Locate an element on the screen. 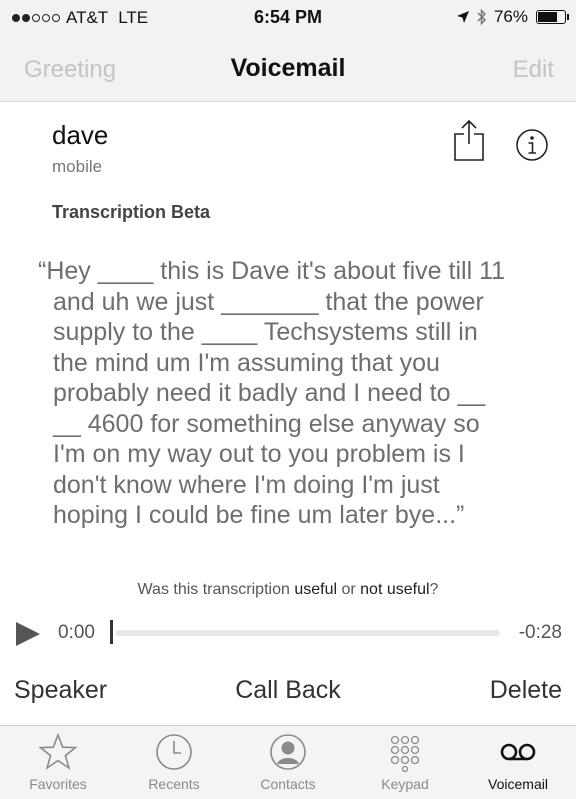 The height and width of the screenshot is (799, 576). page-title: Voicemail is located at coordinates (288, 68).